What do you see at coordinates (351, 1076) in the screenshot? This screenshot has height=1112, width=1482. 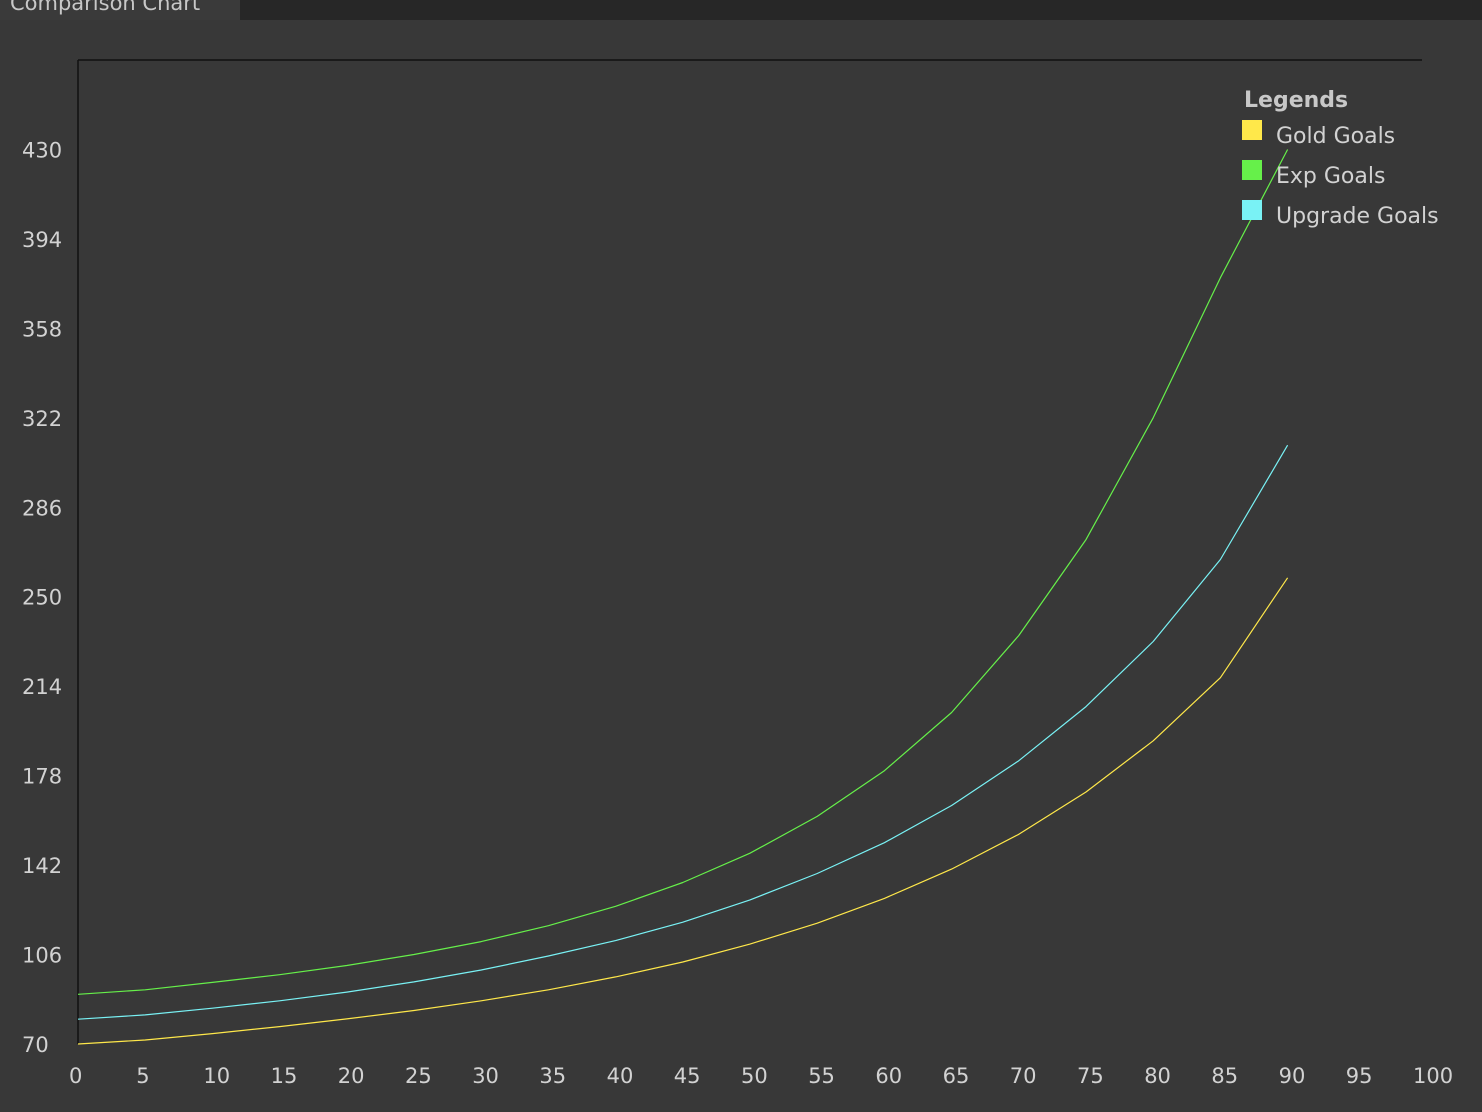 I see `x-tick-label: 20` at bounding box center [351, 1076].